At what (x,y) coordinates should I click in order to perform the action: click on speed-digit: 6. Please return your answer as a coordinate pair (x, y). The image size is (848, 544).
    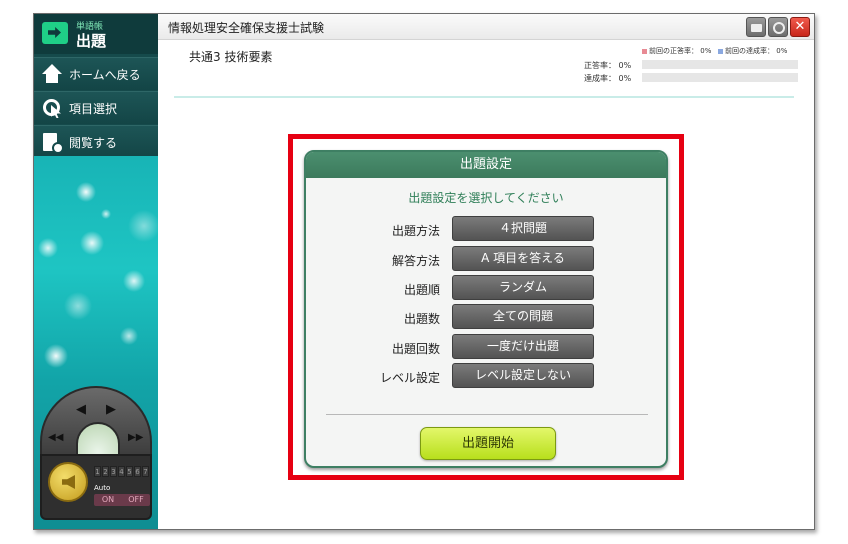
    Looking at the image, I should click on (137, 471).